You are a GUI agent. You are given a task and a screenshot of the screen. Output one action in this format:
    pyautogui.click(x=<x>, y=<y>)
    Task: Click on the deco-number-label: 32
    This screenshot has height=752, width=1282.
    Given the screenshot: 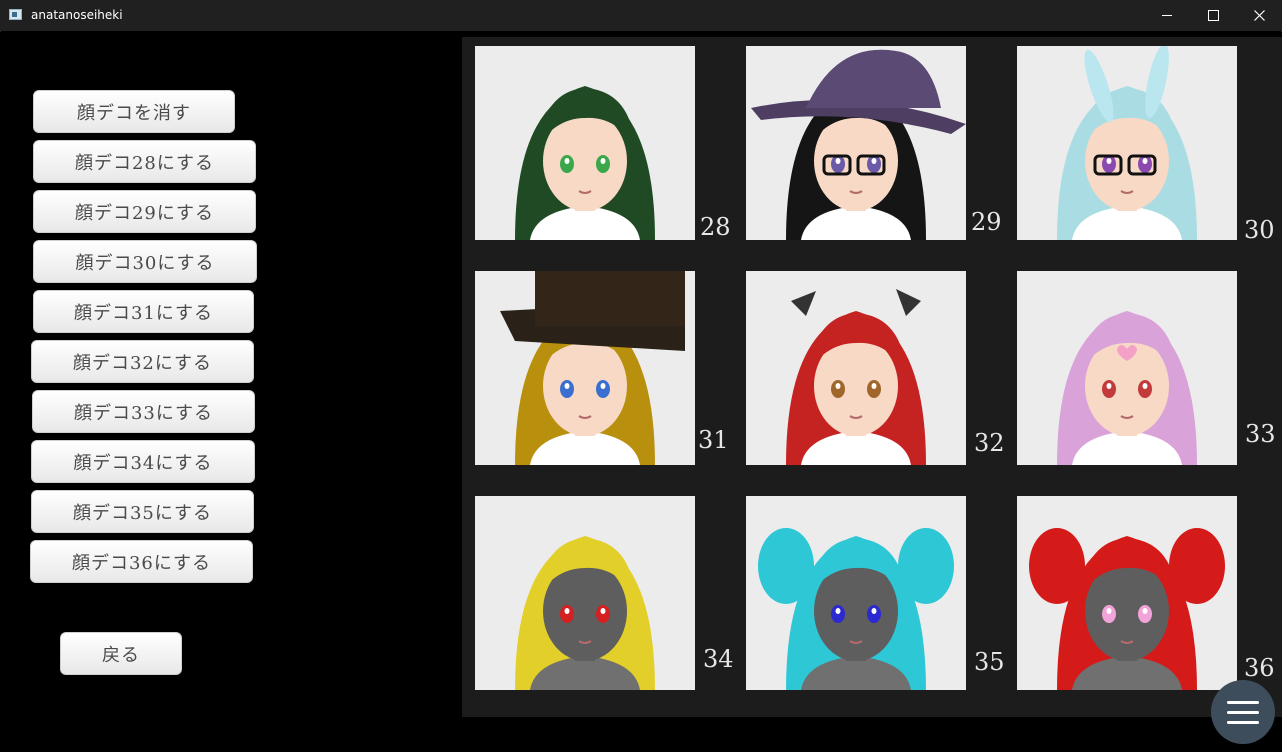 What is the action you would take?
    pyautogui.click(x=989, y=443)
    